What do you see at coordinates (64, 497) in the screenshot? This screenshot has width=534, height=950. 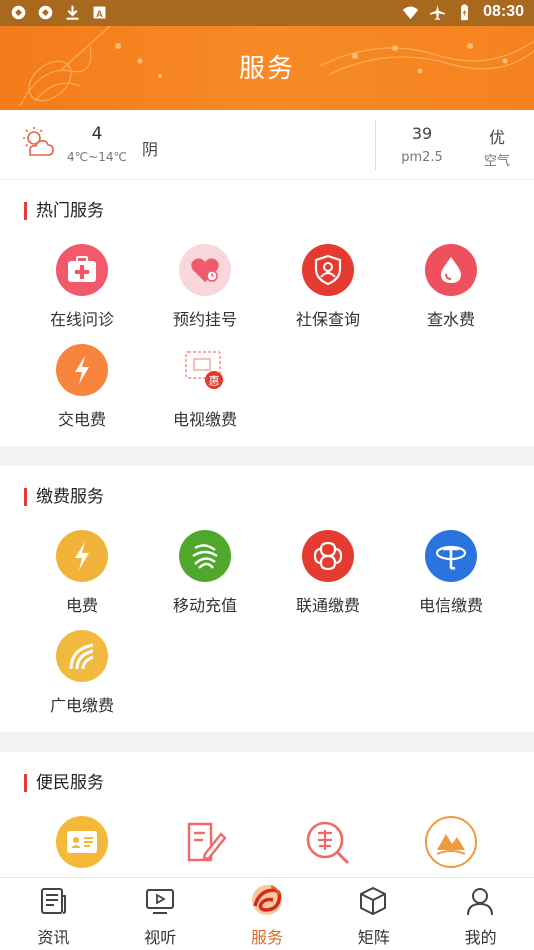 I see `section-title-pay: 缴费服务` at bounding box center [64, 497].